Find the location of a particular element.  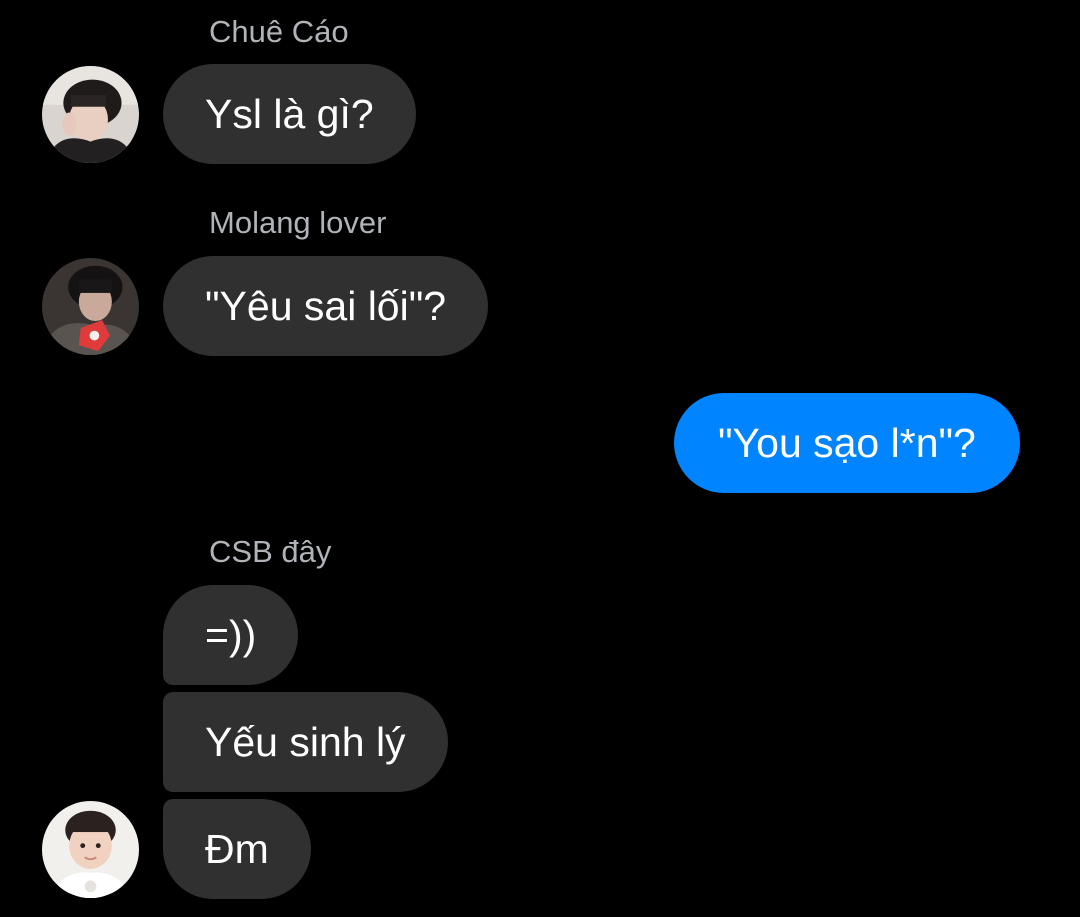

outgoing-message-bubble: "You sạo l*n"? is located at coordinates (847, 443).